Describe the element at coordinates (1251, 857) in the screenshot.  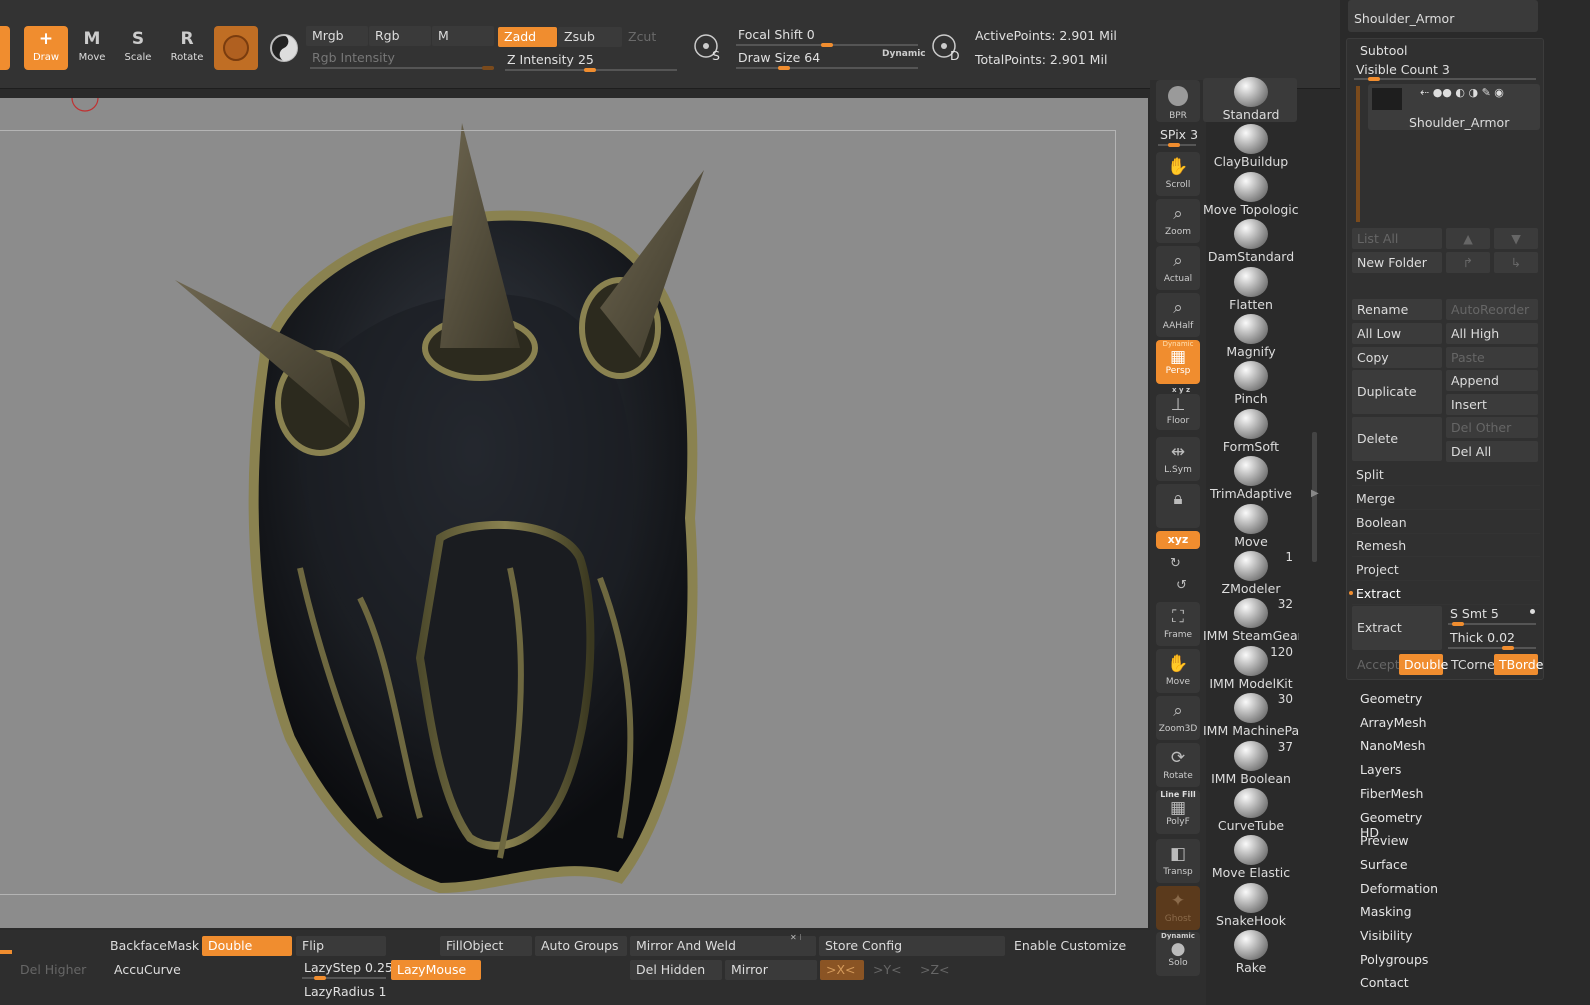
I see `brush-item: Move Elastic` at that location.